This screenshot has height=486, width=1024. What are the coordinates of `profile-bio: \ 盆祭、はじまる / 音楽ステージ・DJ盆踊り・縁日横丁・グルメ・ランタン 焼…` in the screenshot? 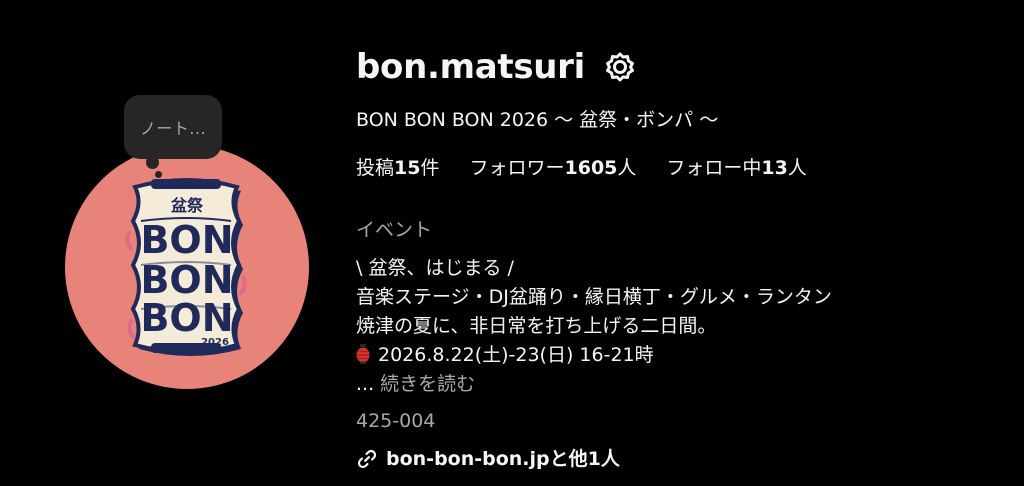 It's located at (594, 312).